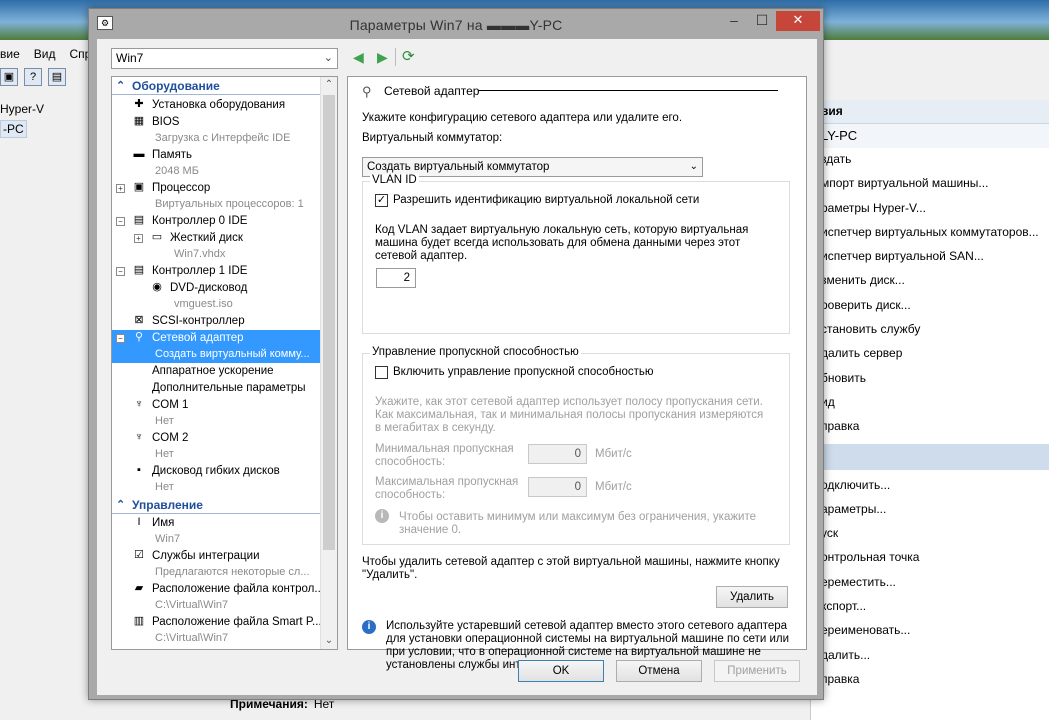  What do you see at coordinates (458, 167) in the screenshot?
I see `virtual-switch-value: Создать виртуальный коммутатор` at bounding box center [458, 167].